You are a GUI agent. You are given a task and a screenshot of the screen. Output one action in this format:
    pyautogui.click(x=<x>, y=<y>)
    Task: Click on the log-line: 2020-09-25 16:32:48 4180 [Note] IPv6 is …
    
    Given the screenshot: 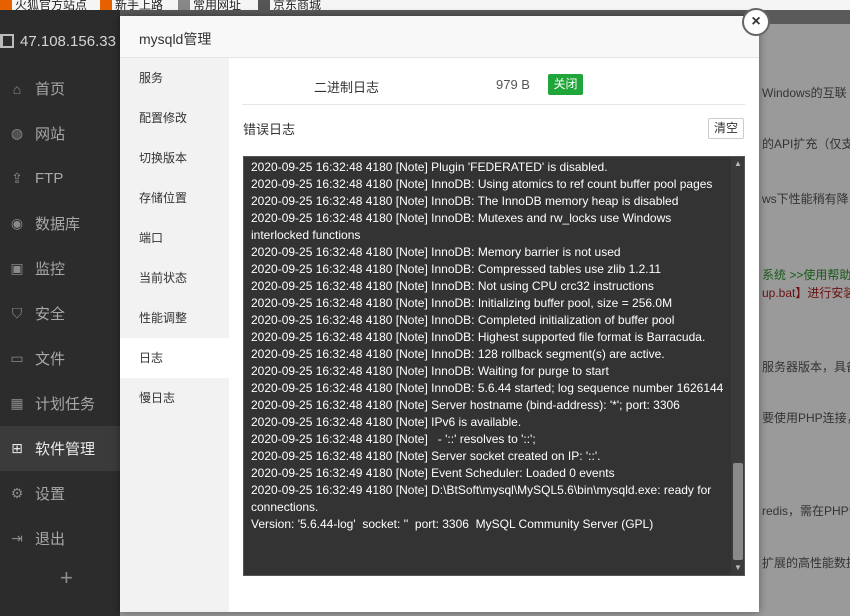 What is the action you would take?
    pyautogui.click(x=386, y=422)
    